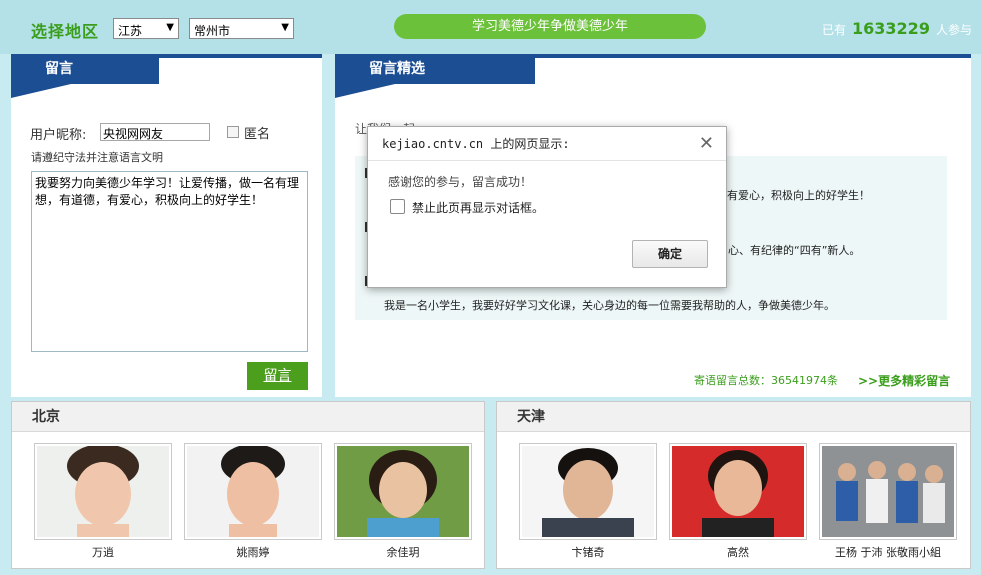 This screenshot has width=981, height=575. What do you see at coordinates (257, 134) in the screenshot?
I see `anonymous-label: 匿名` at bounding box center [257, 134].